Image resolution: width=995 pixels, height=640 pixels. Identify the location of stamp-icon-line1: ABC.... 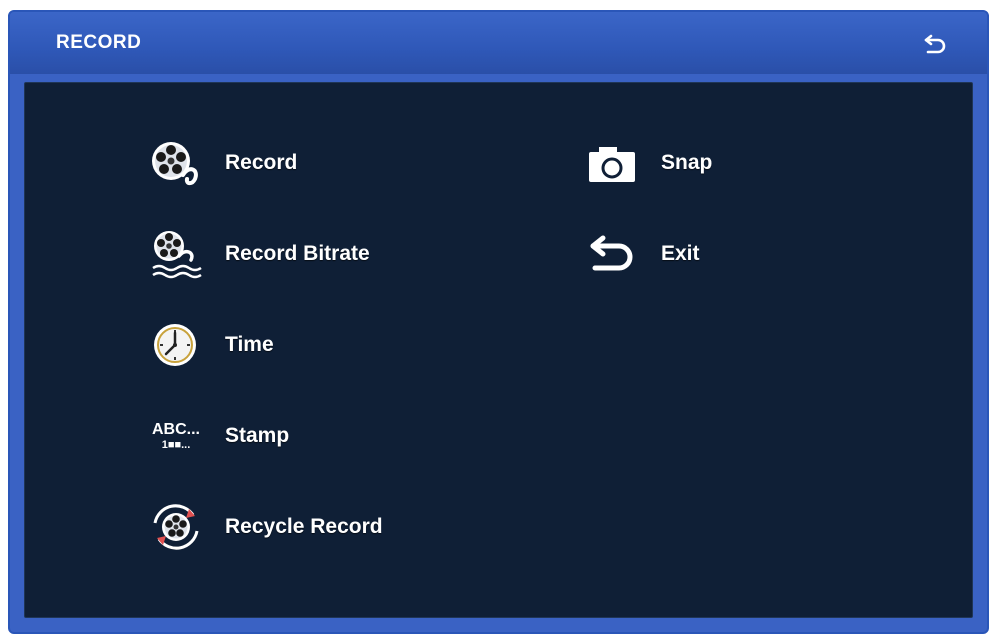
(176, 429).